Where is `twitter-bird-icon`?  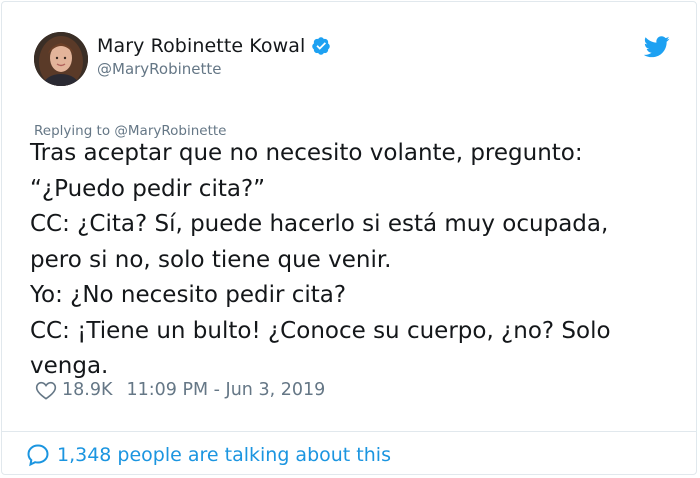
twitter-bird-icon is located at coordinates (657, 47).